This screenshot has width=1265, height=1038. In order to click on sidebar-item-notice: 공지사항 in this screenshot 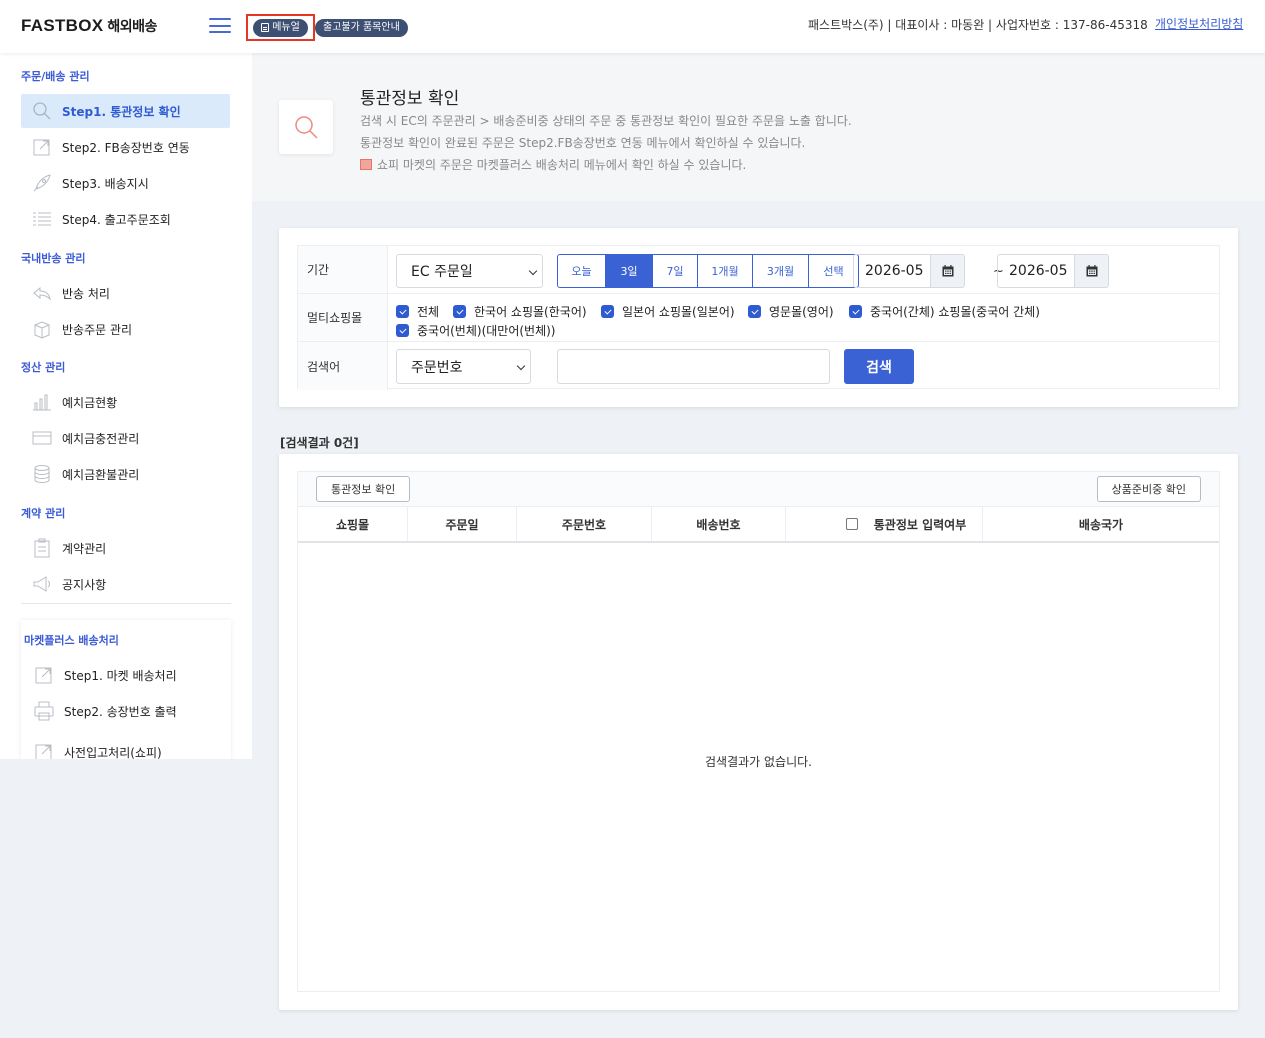, I will do `click(125, 584)`.